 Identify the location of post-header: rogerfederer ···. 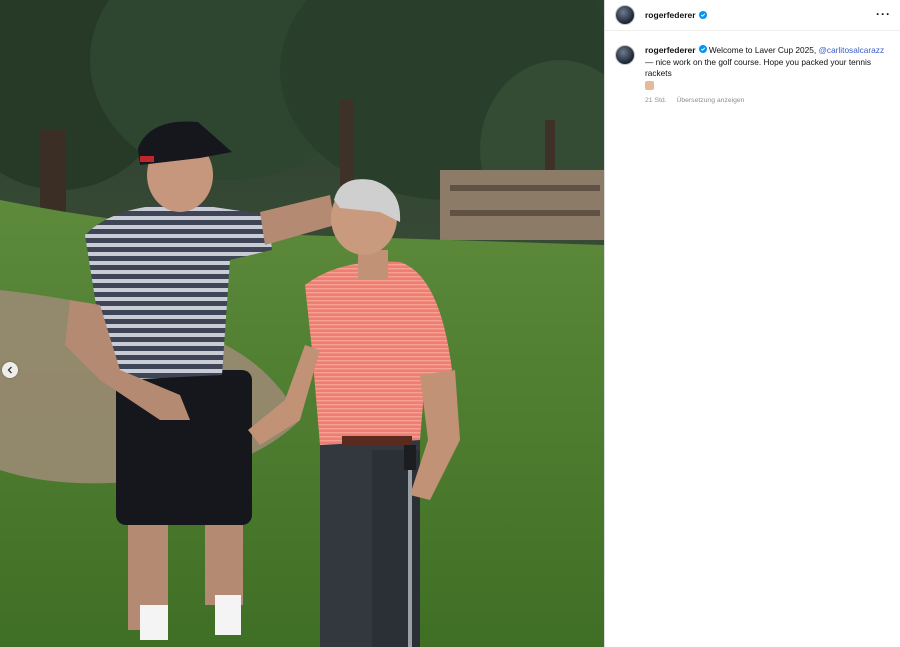
(752, 15).